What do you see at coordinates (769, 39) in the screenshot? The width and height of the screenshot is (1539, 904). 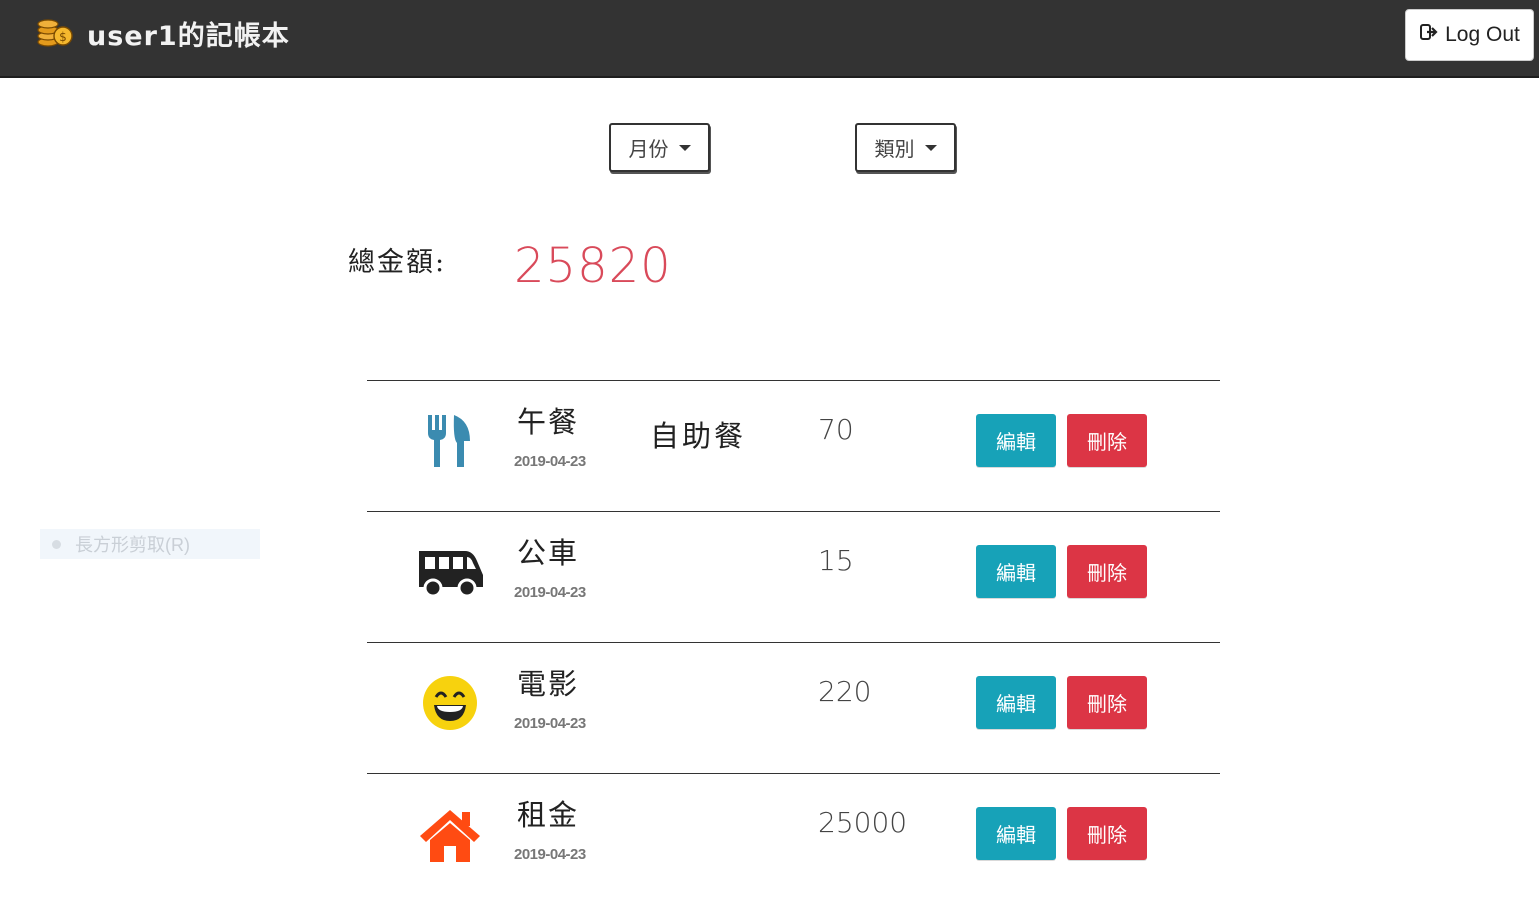 I see `navbar: $ user1的記帳本 Log Out` at bounding box center [769, 39].